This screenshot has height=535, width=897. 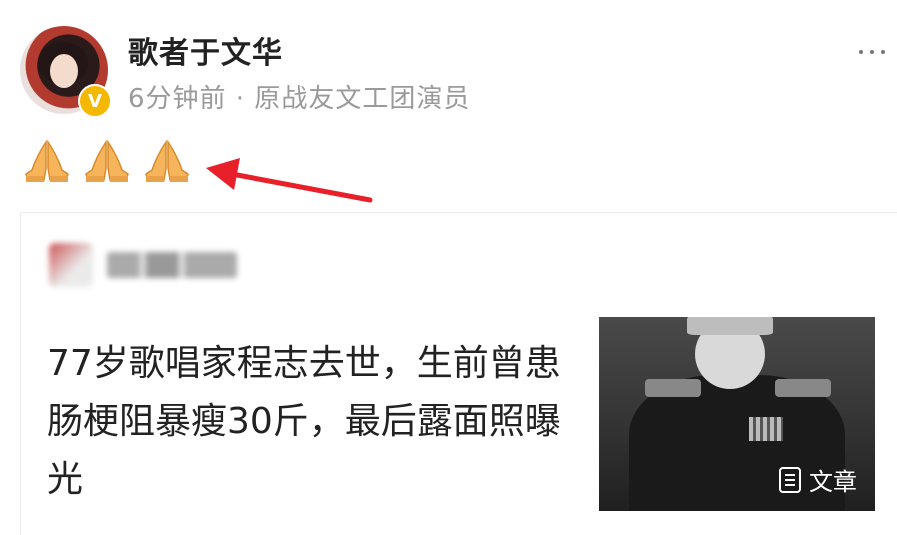 I want to click on avatar-face, so click(x=64, y=71).